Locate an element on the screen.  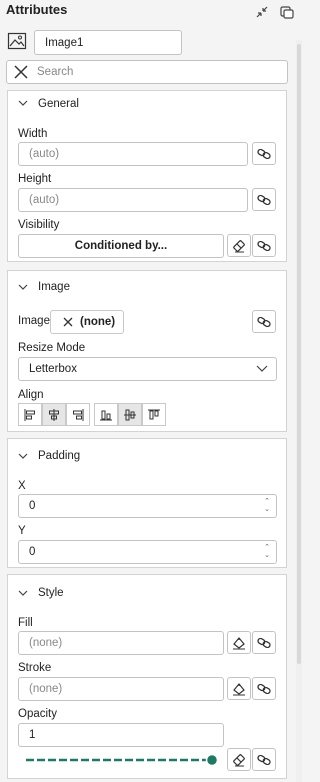
popout-icon is located at coordinates (288, 12).